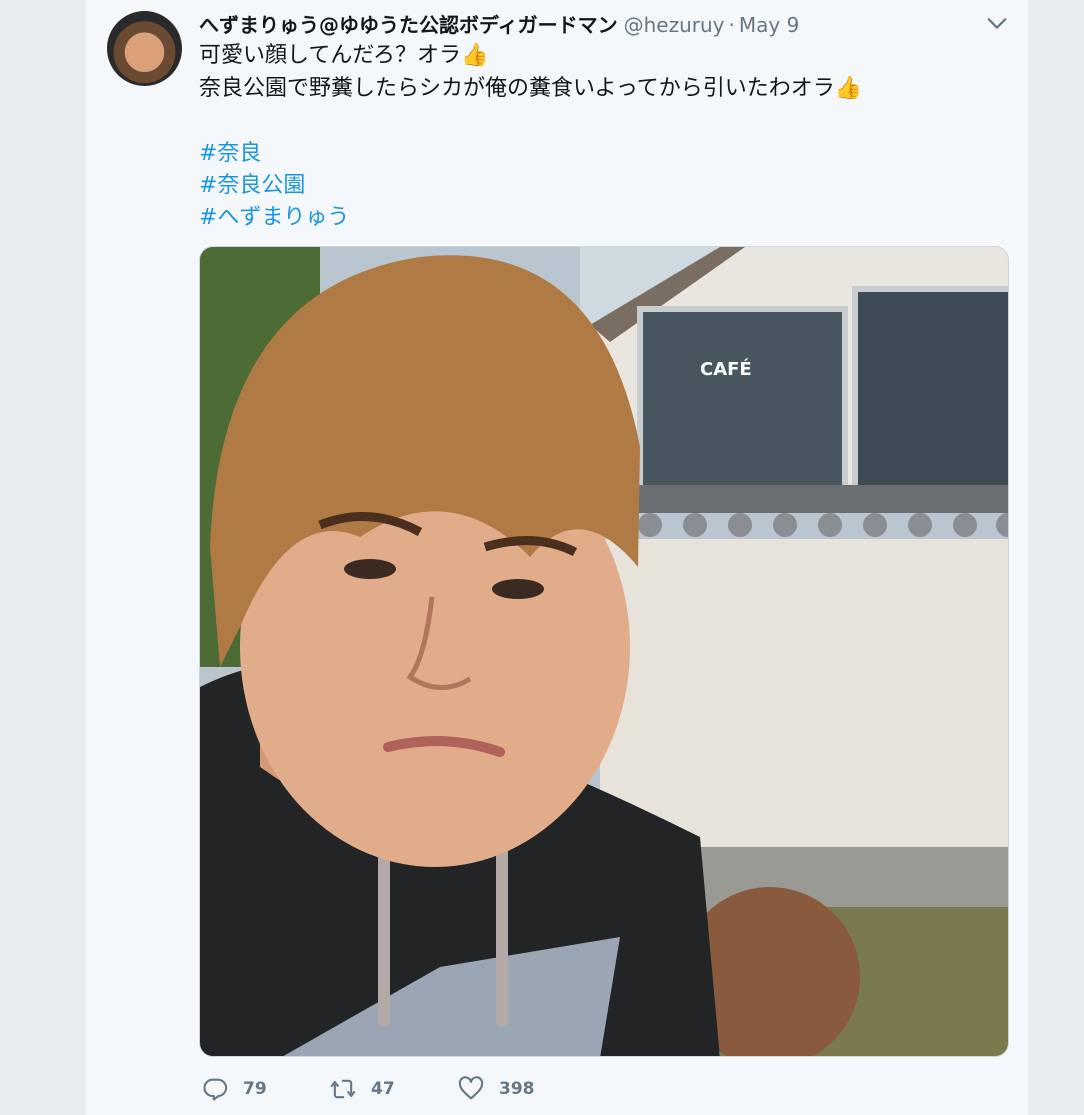 The width and height of the screenshot is (1084, 1115). What do you see at coordinates (252, 183) in the screenshot?
I see `hashtag-link: #奈良公園` at bounding box center [252, 183].